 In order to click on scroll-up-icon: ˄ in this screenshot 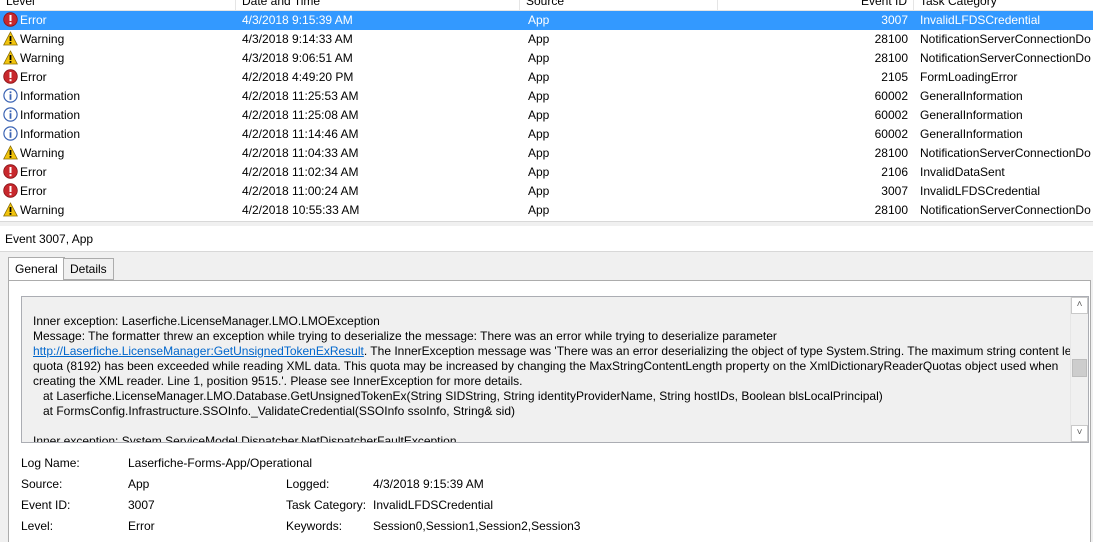, I will do `click(1079, 305)`.